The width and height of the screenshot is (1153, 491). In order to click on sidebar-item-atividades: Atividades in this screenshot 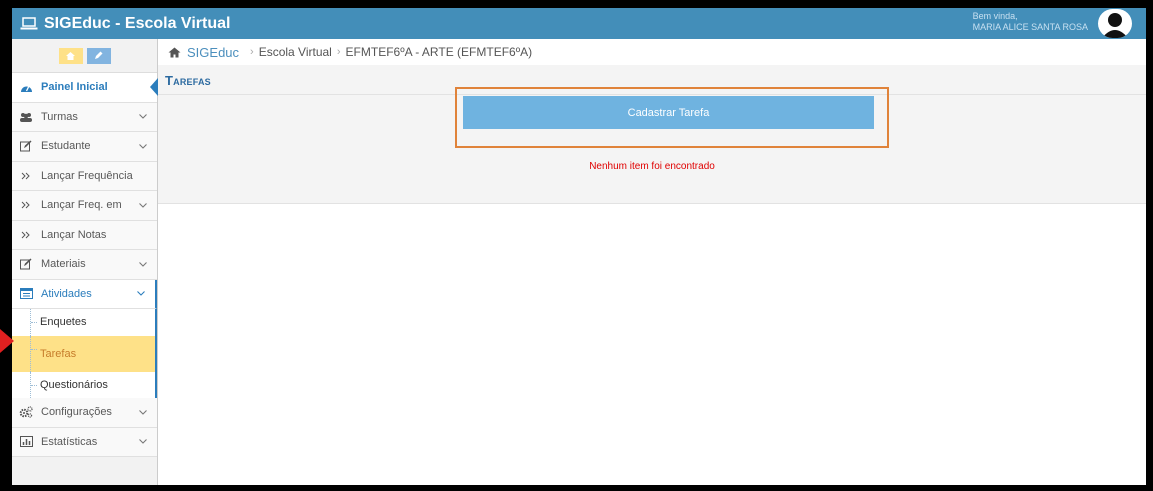, I will do `click(84, 294)`.